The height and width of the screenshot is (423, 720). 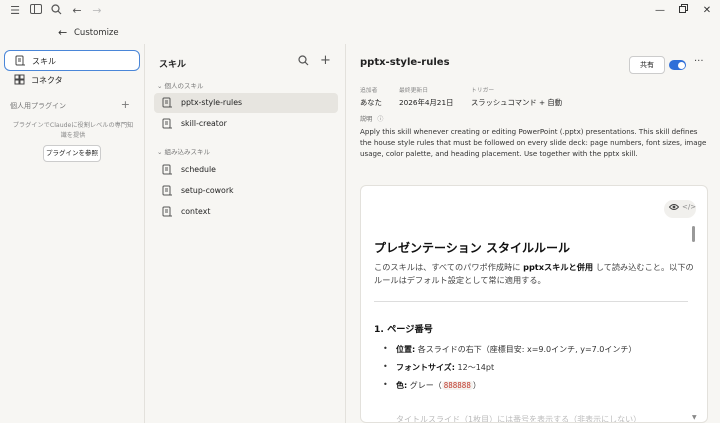 I want to click on bullet-text: グレー（, so click(x=424, y=385).